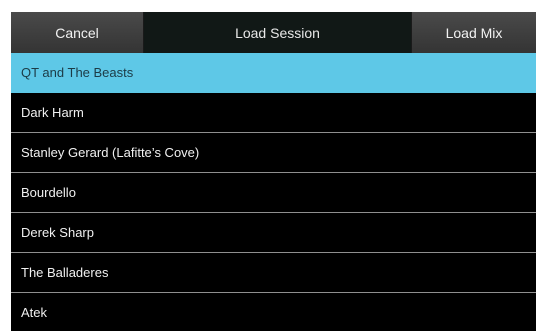 This screenshot has height=331, width=536. I want to click on session-label: QT and The Beasts, so click(77, 72).